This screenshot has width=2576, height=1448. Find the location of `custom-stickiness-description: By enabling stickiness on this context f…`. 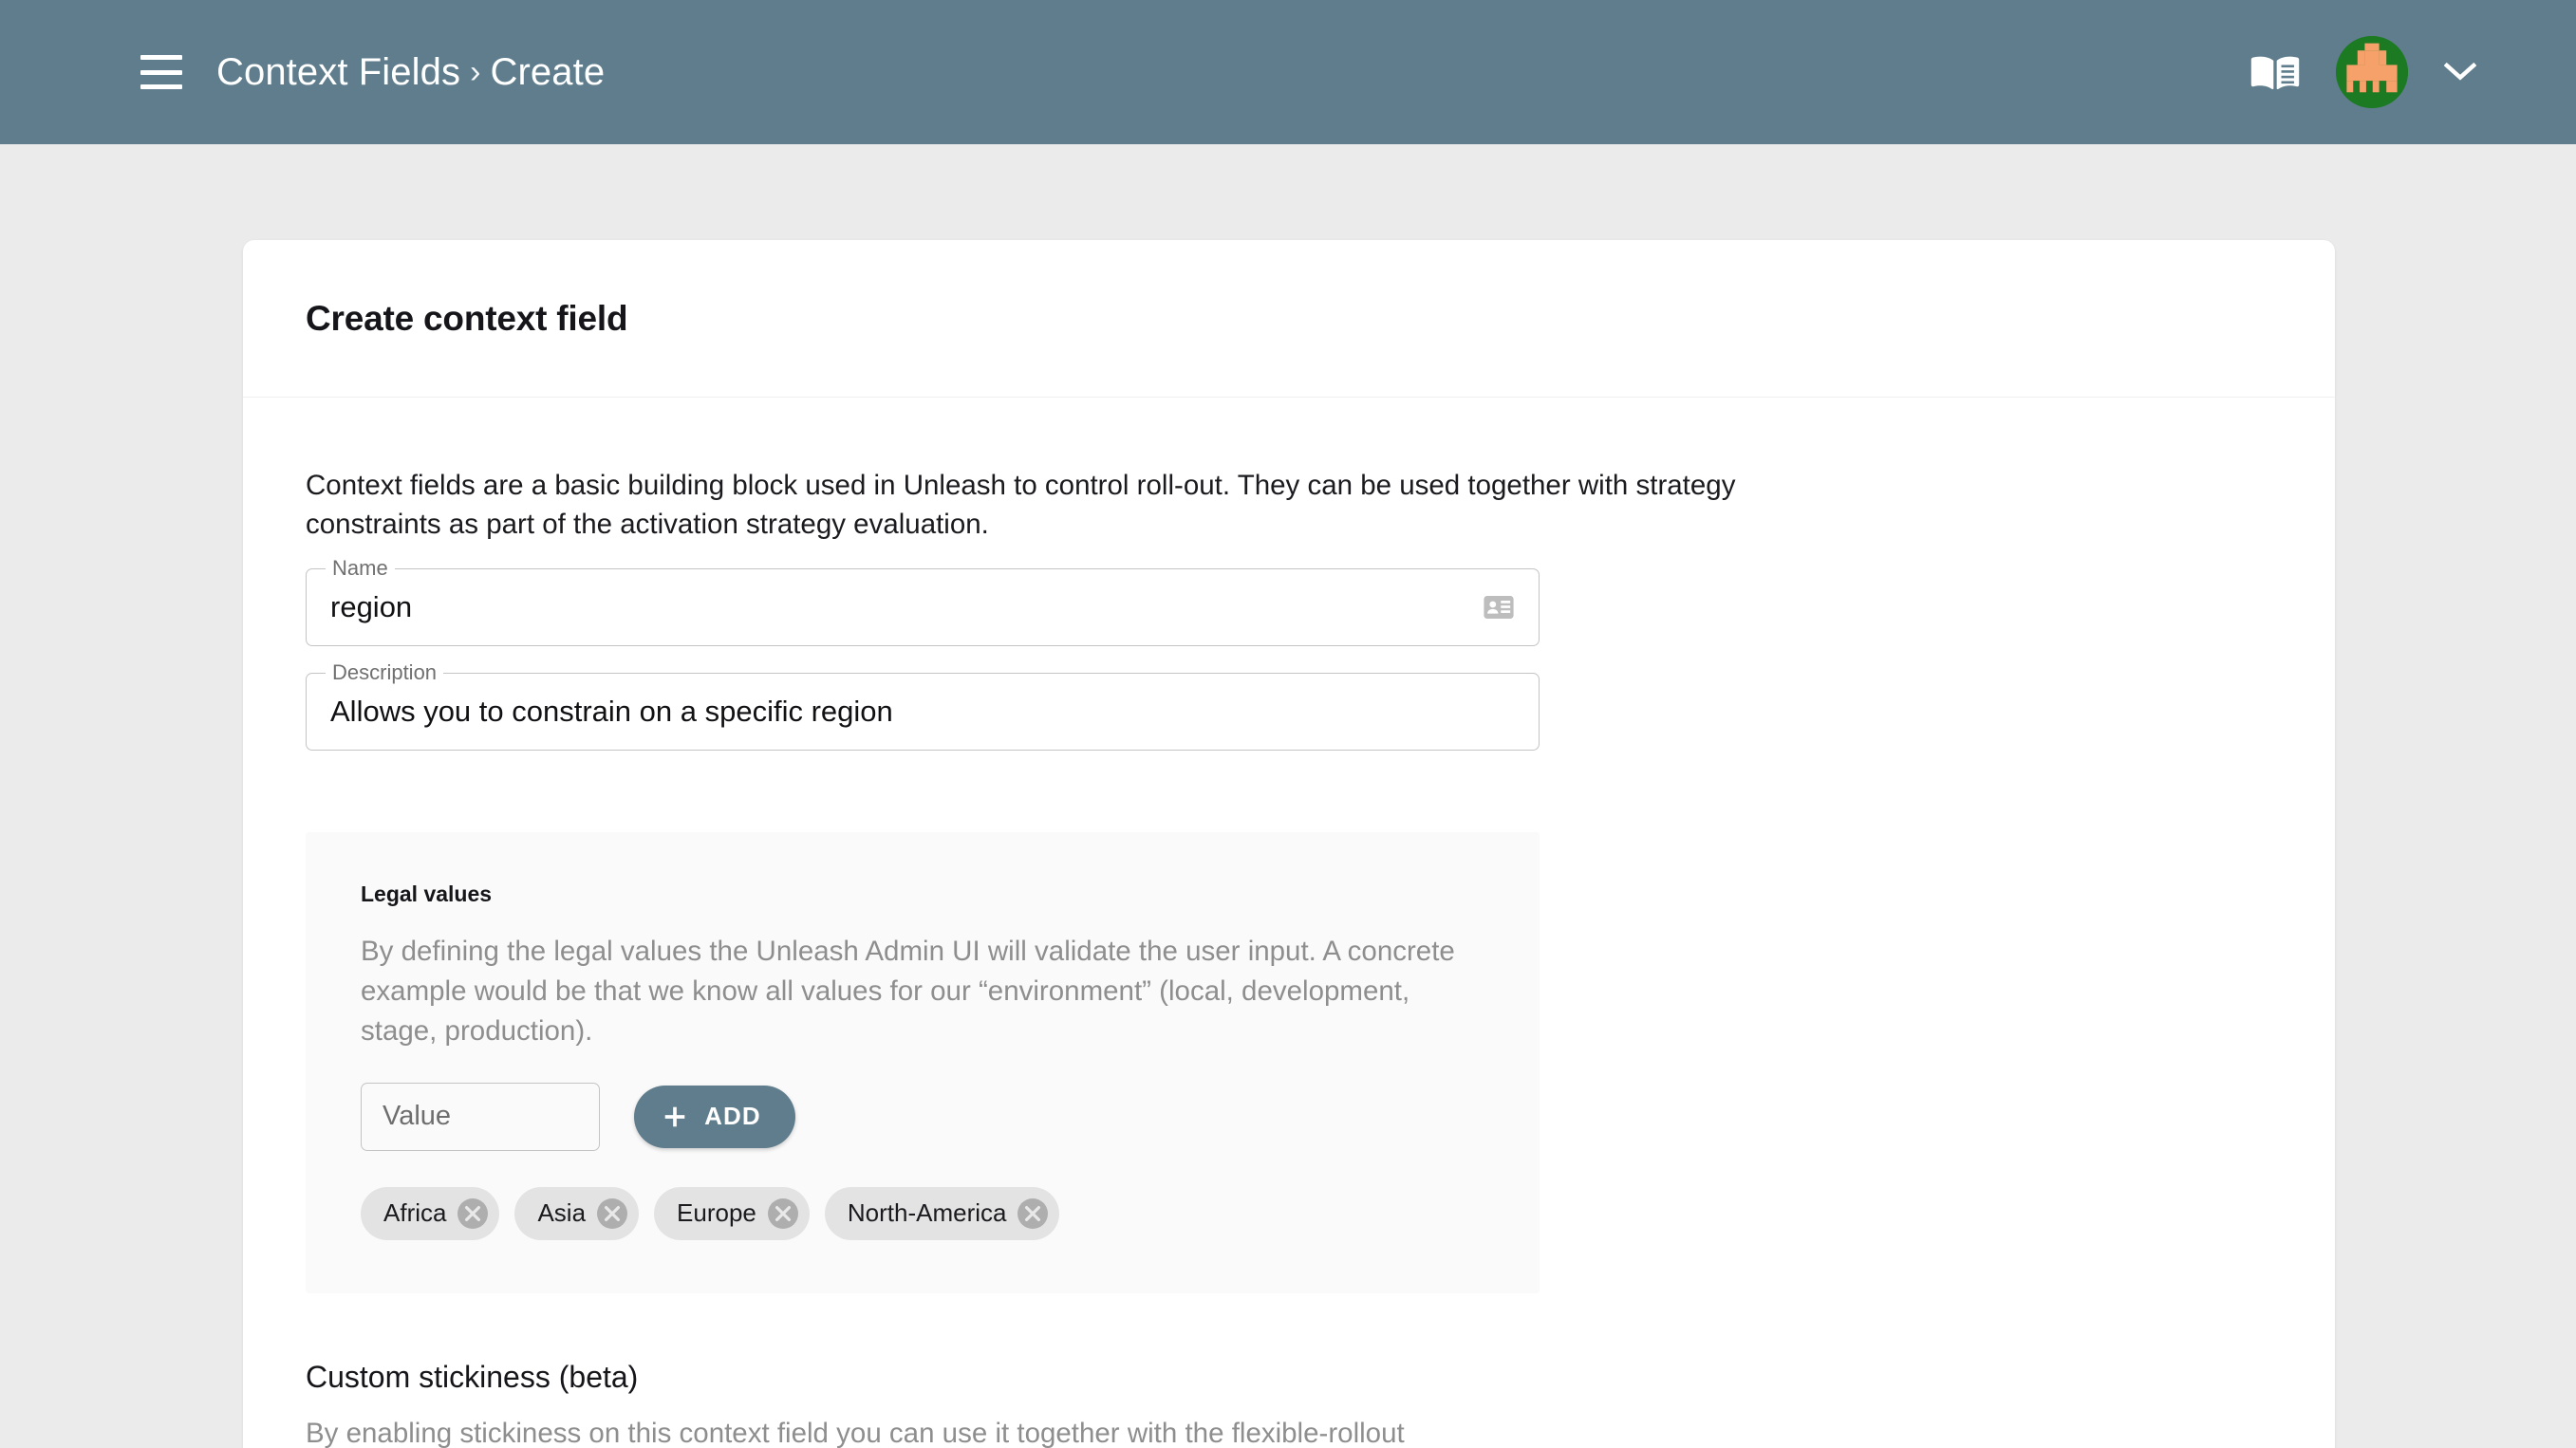

custom-stickiness-description: By enabling stickiness on this context f… is located at coordinates (856, 1432).